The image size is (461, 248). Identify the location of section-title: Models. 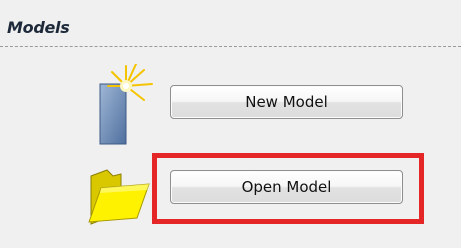
(38, 27).